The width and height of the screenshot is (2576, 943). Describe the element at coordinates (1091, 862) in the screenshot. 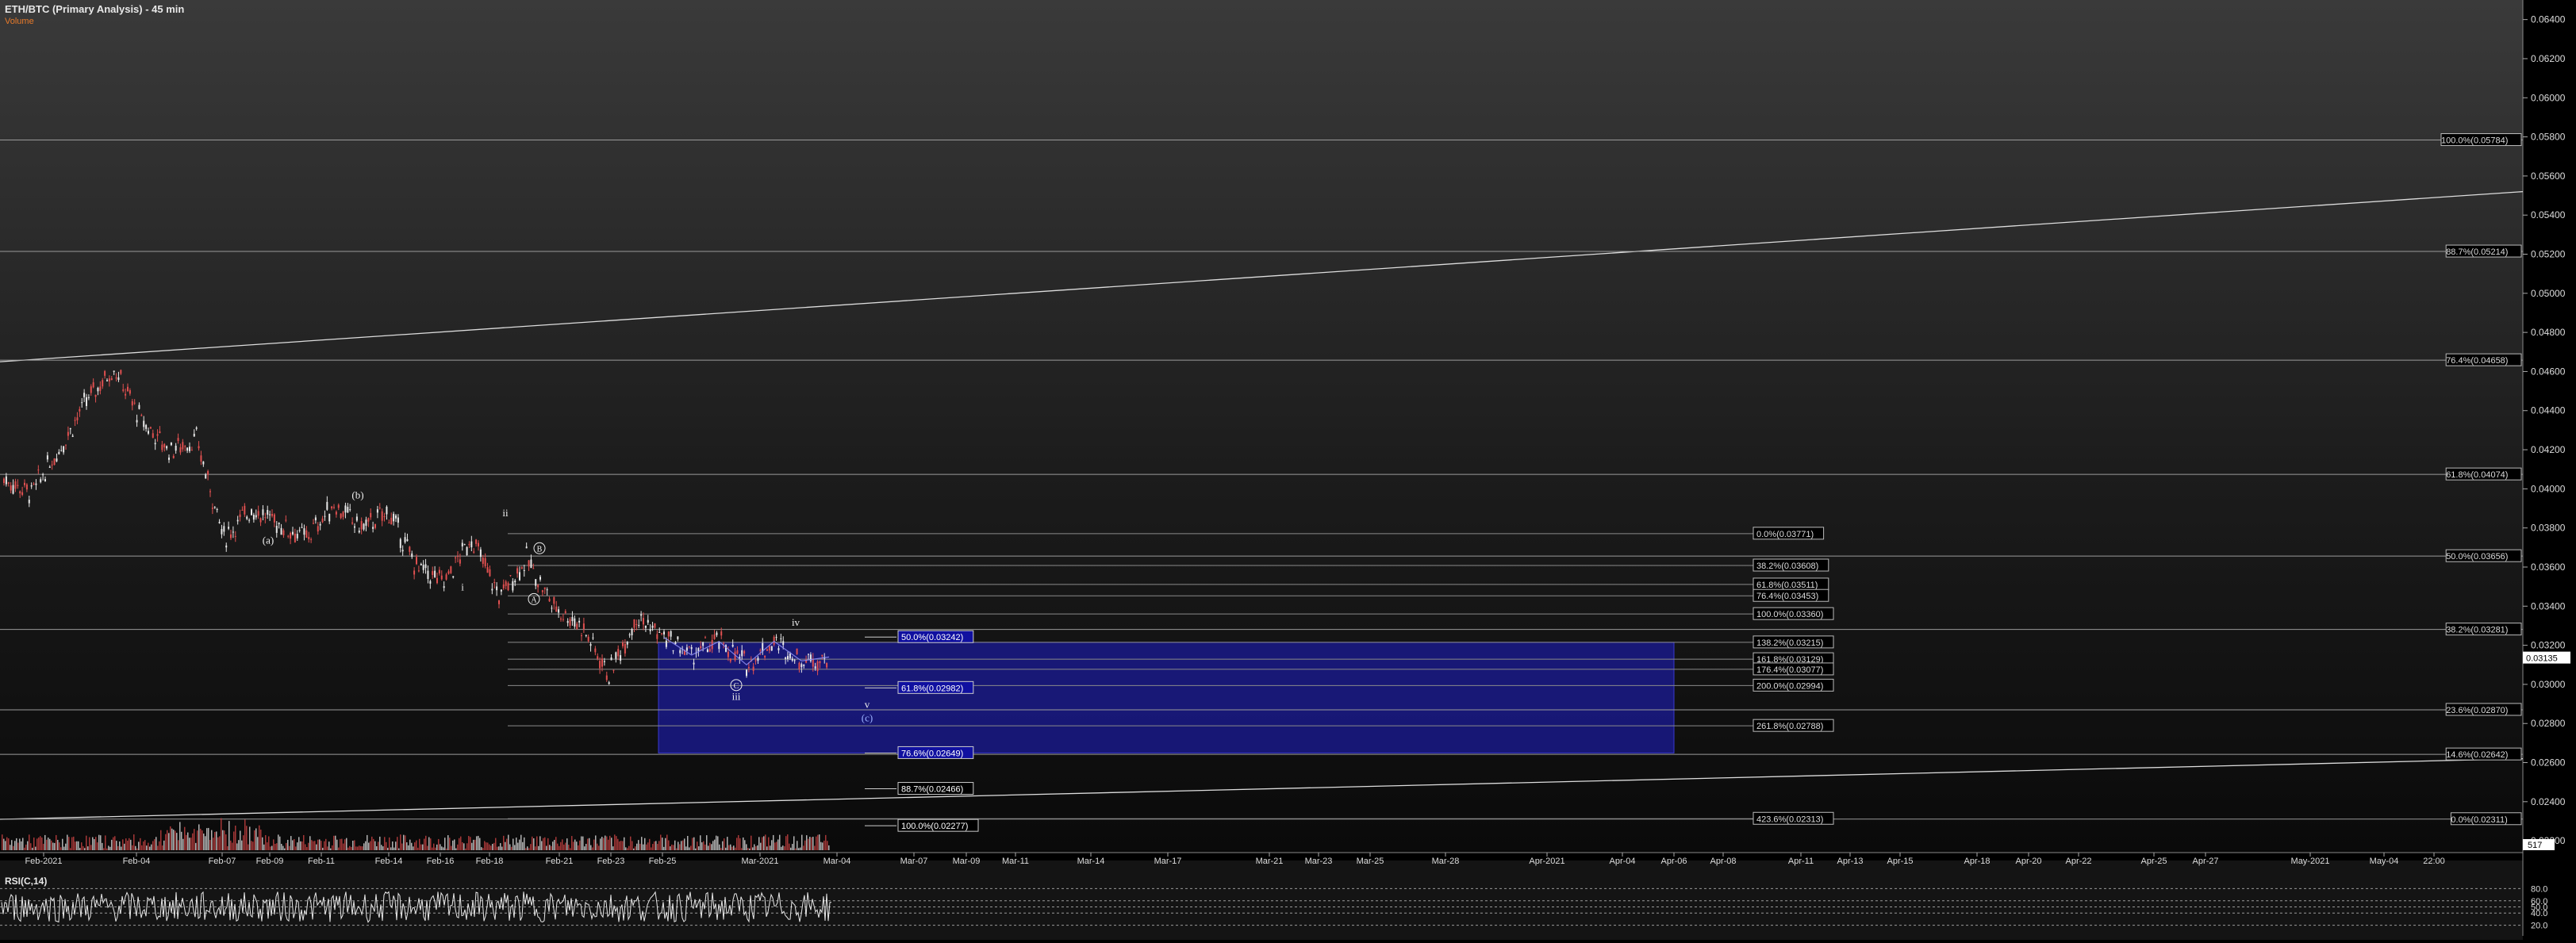

I see `x-tick-label: Mar-14` at that location.